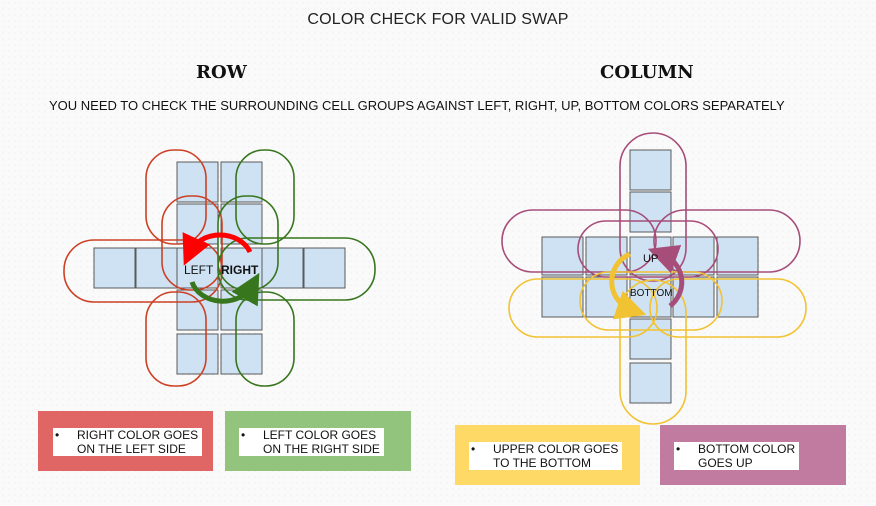  What do you see at coordinates (737, 456) in the screenshot?
I see `note-bottom-color-text: • BOTTOM COLOR GOES UP` at bounding box center [737, 456].